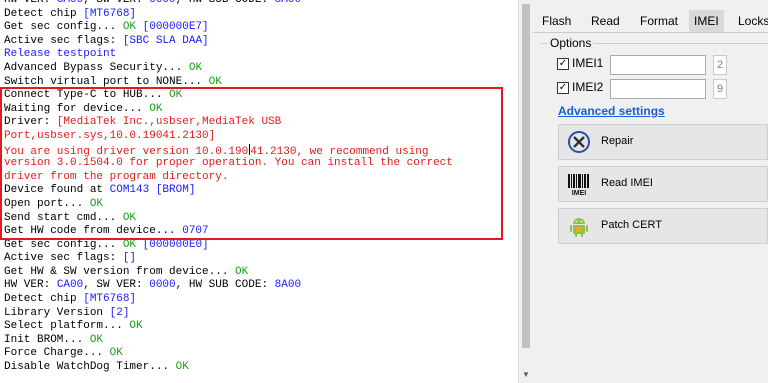  Describe the element at coordinates (578, 185) in the screenshot. I see `barcode-icon: IMEI` at that location.